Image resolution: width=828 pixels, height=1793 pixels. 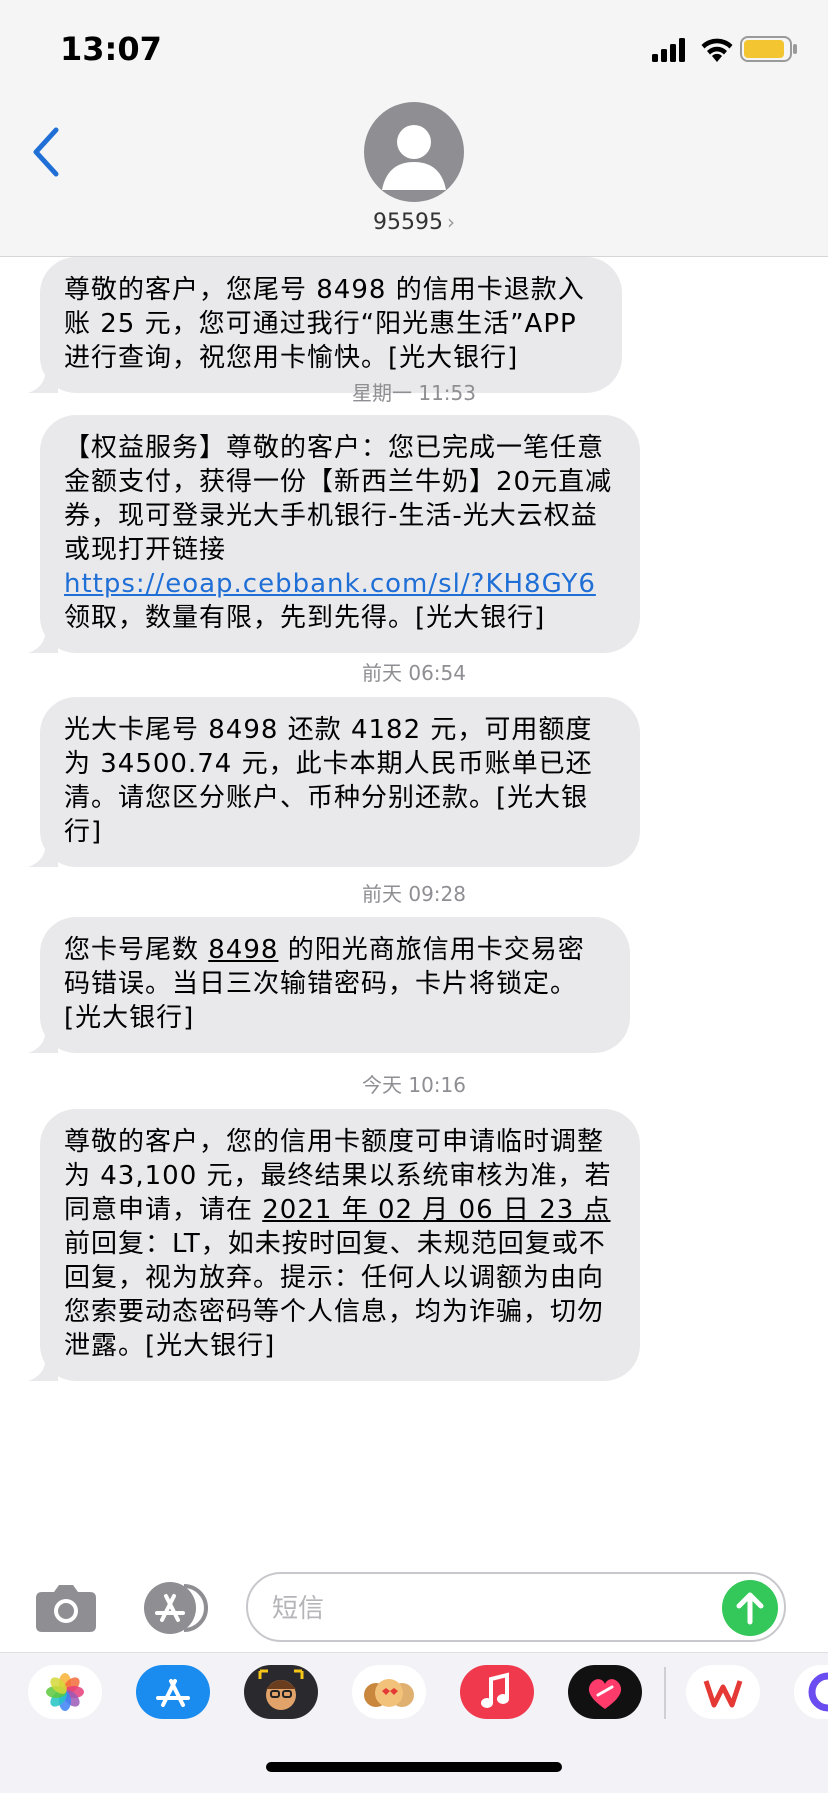 I want to click on arrow-up-icon, so click(x=750, y=1608).